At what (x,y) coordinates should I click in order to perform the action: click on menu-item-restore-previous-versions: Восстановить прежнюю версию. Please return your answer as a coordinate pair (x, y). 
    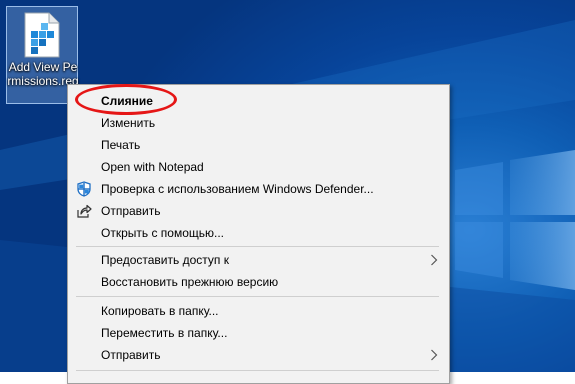
    Looking at the image, I should click on (258, 282).